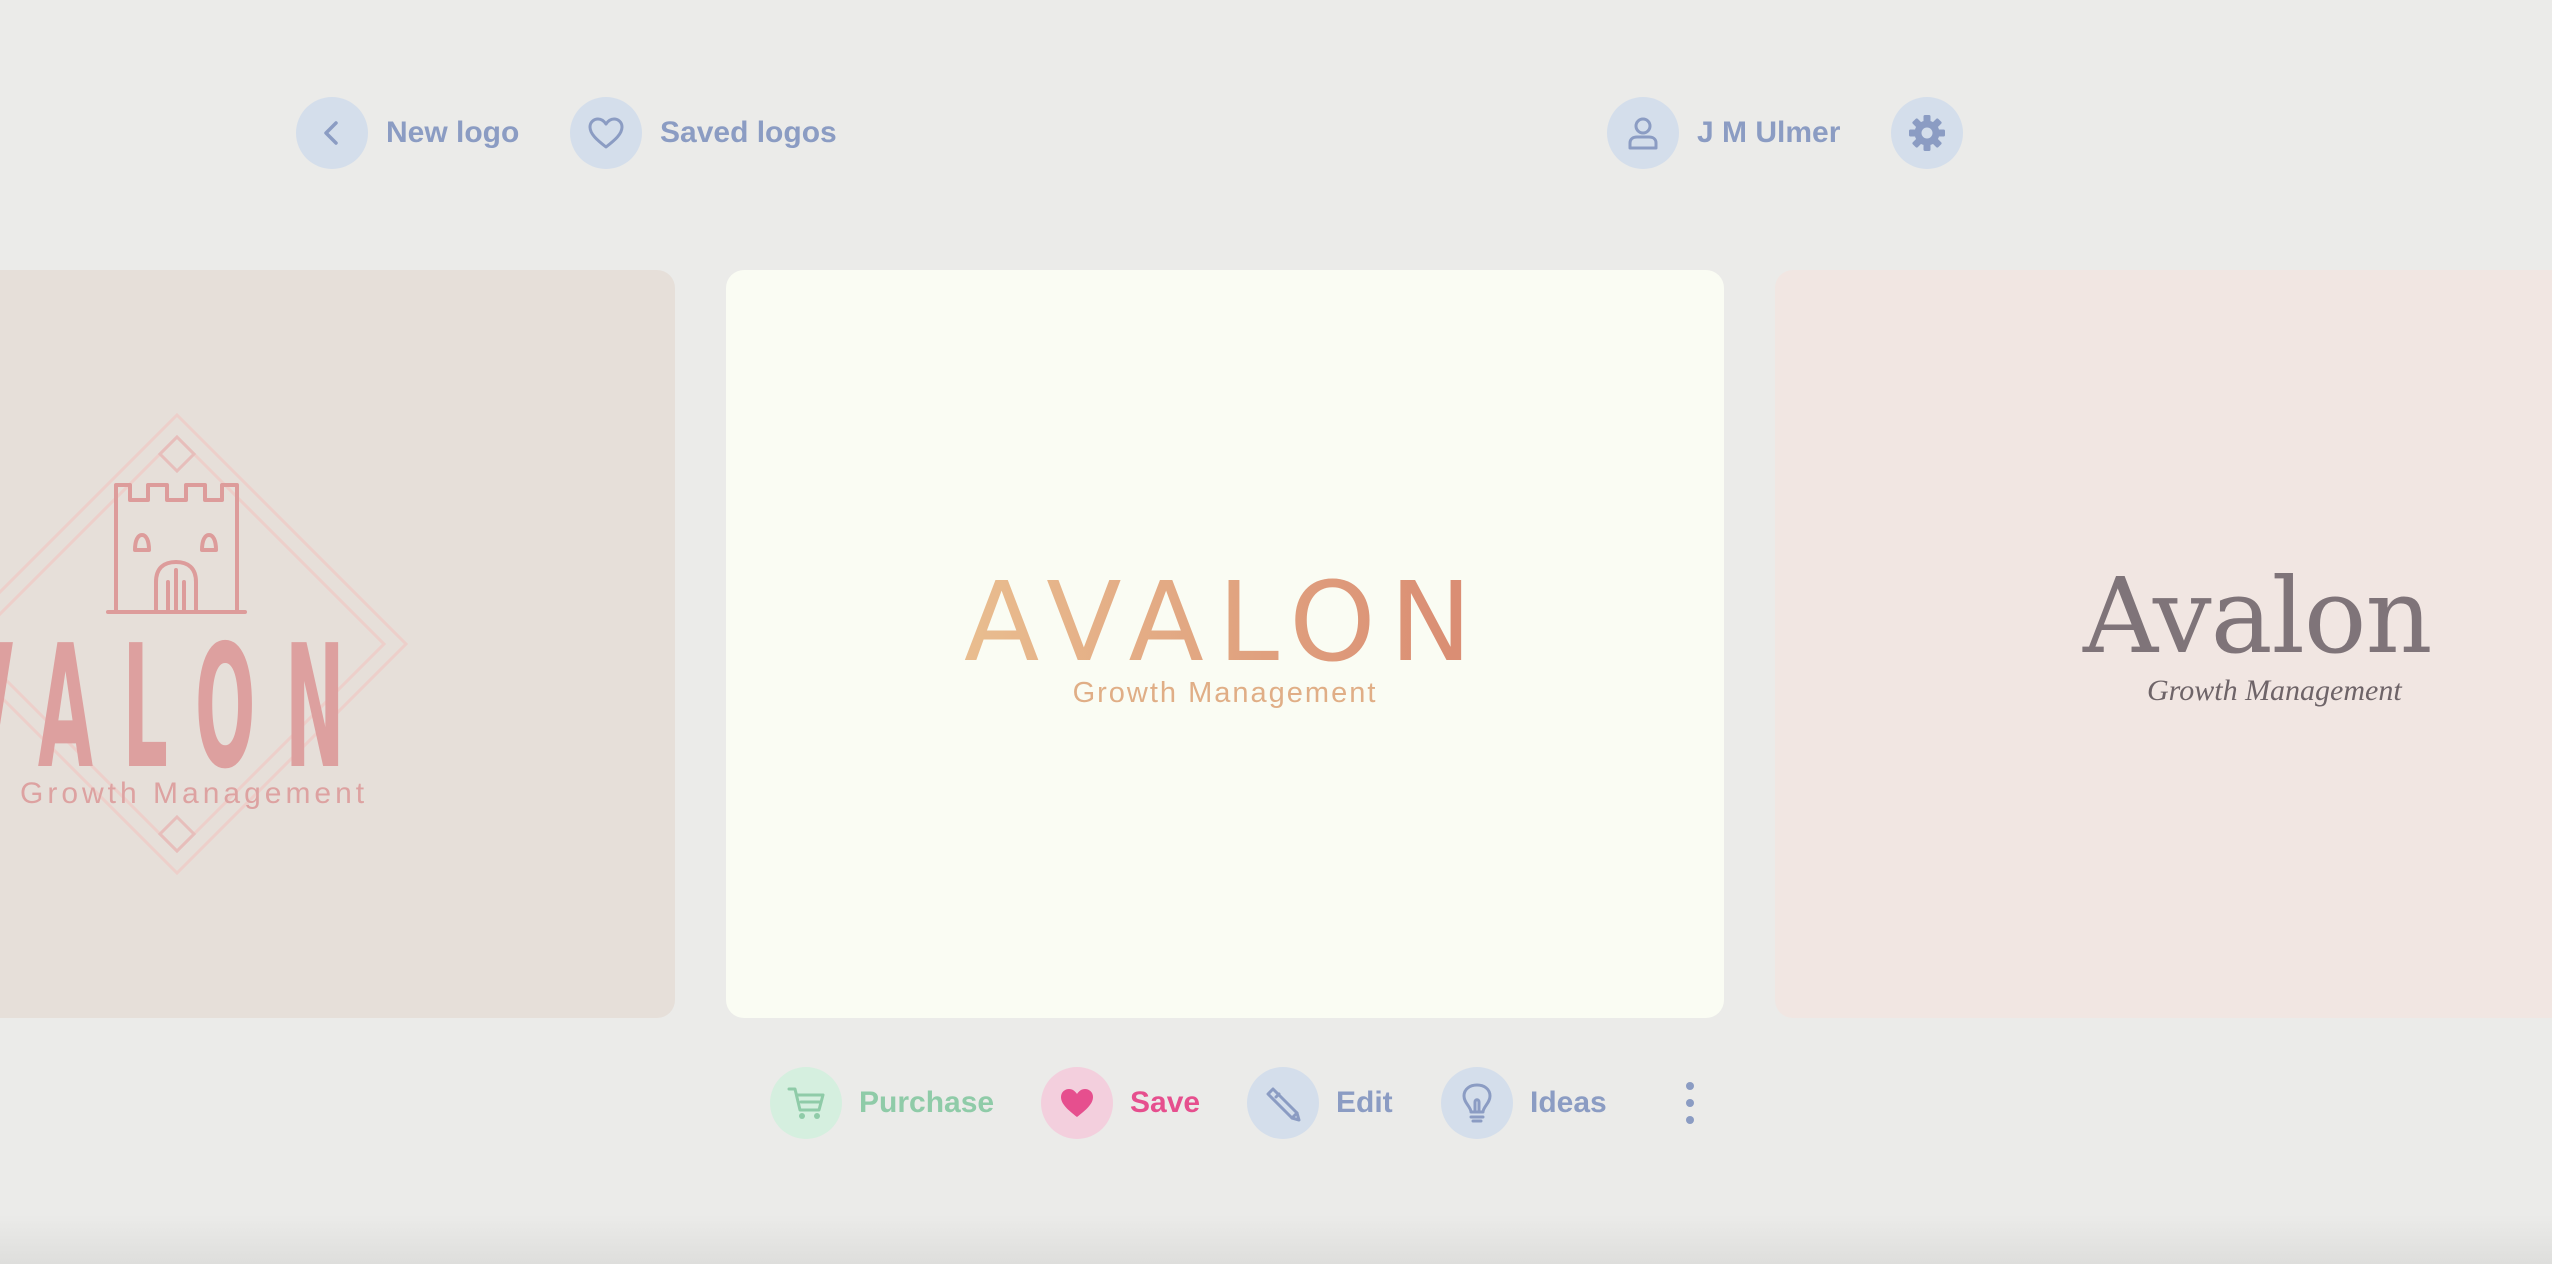 The image size is (2552, 1264). Describe the element at coordinates (1568, 1102) in the screenshot. I see `ideas-label: Ideas` at that location.